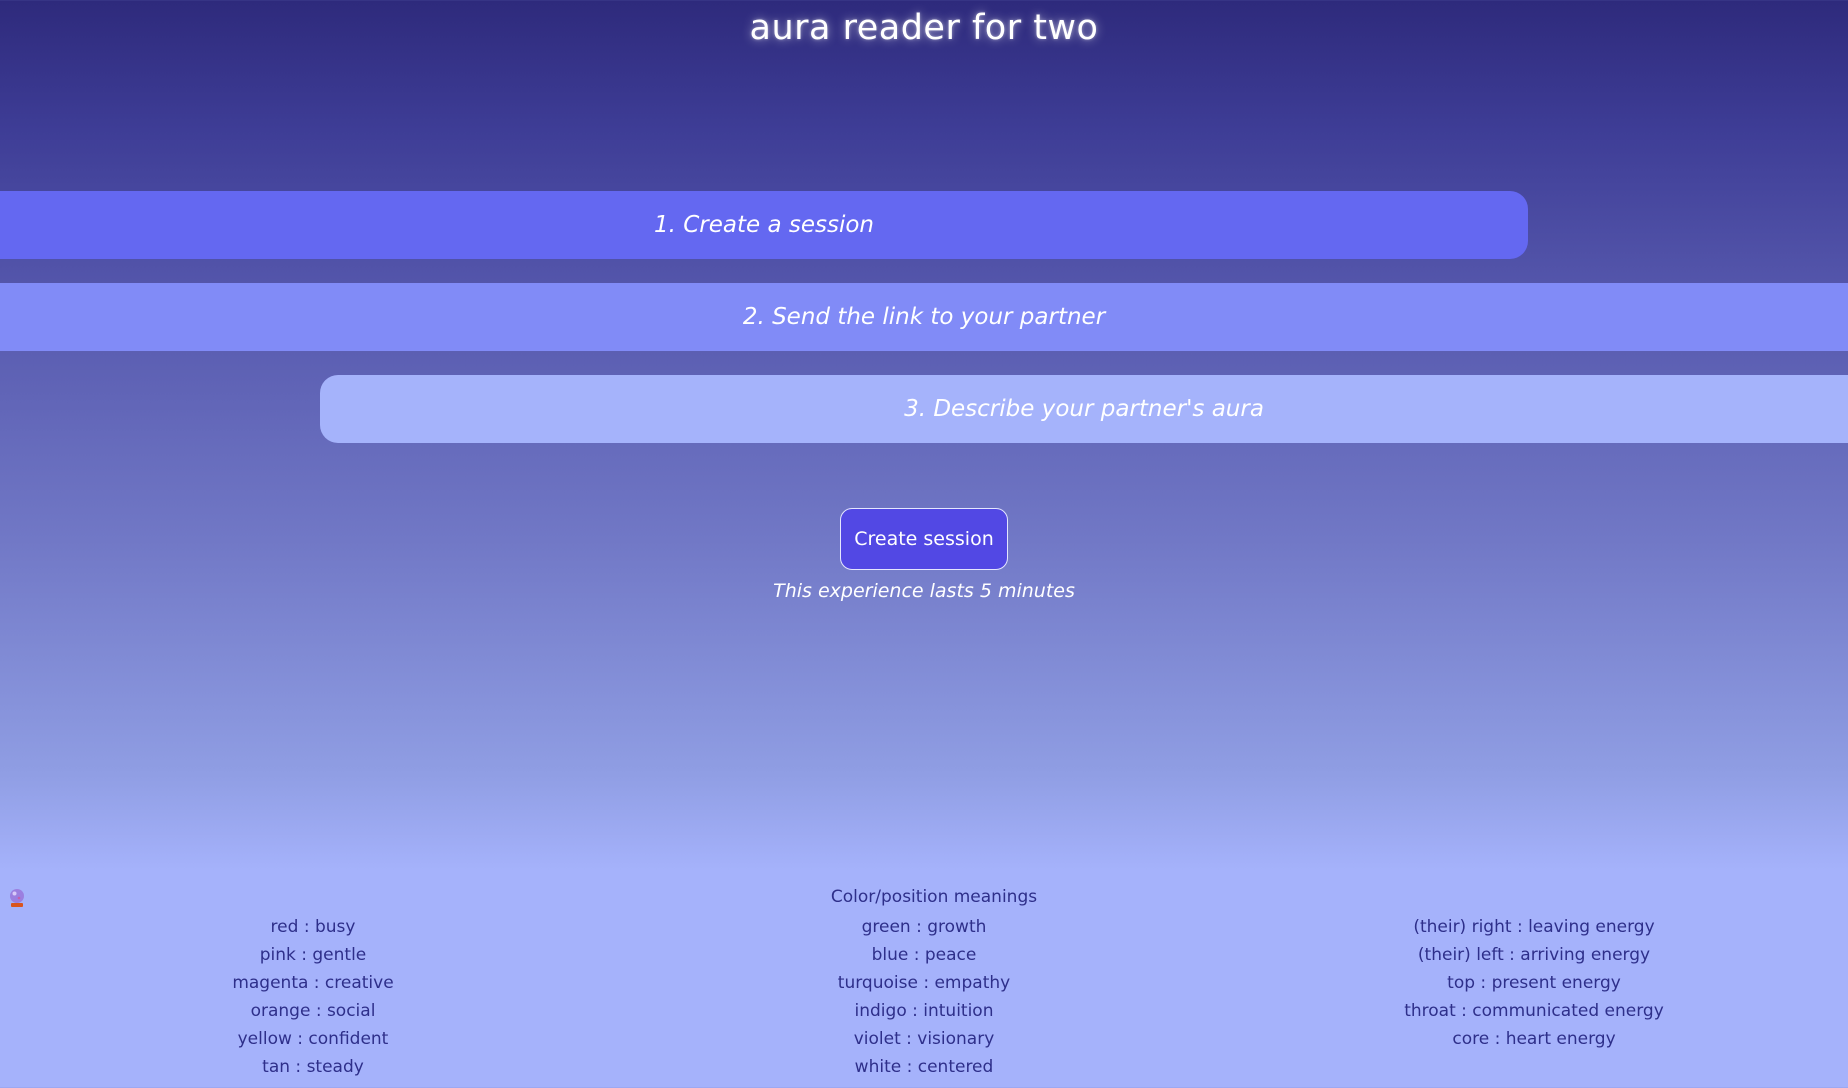 The height and width of the screenshot is (1088, 1848). Describe the element at coordinates (313, 955) in the screenshot. I see `legend-item: pink : gentle` at that location.